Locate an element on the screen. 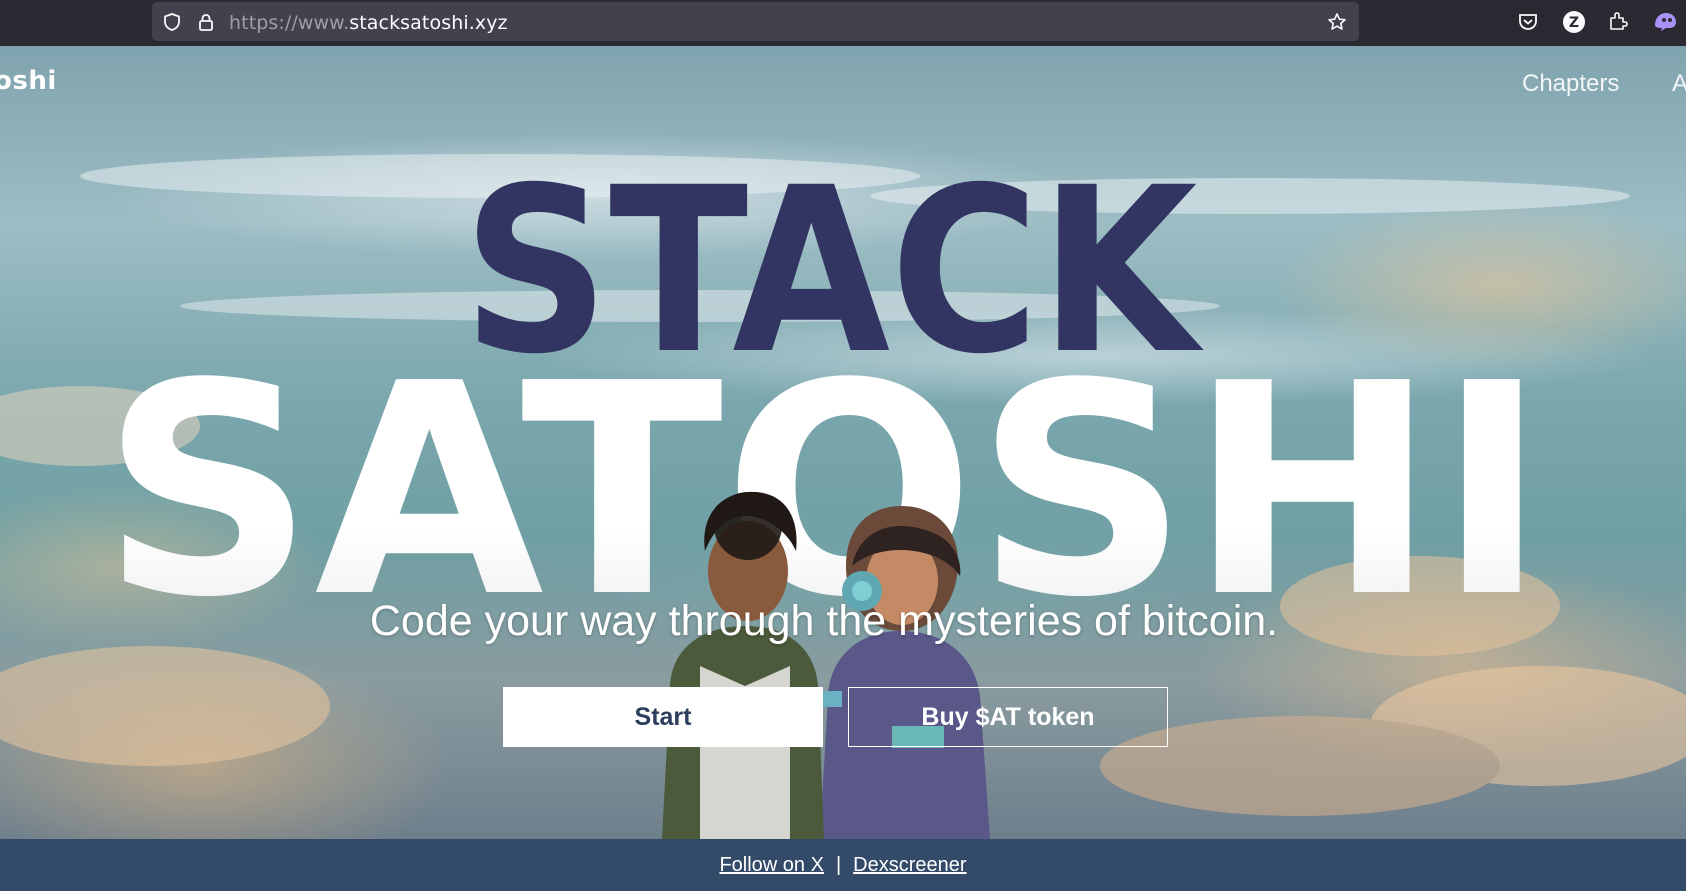  start-button: Start is located at coordinates (663, 717).